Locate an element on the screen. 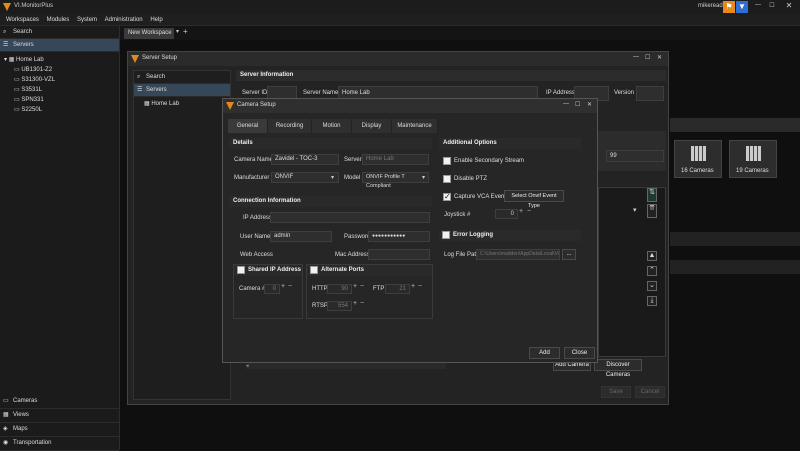 Image resolution: width=800 pixels, height=451 pixels. disable-ptz-checkbox is located at coordinates (447, 179).